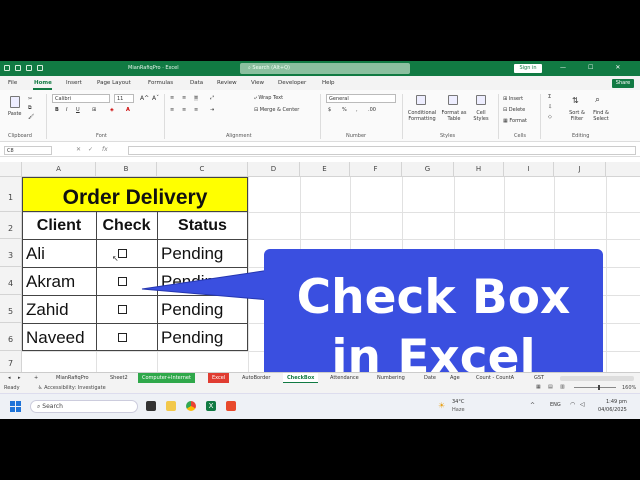 The width and height of the screenshot is (640, 480). Describe the element at coordinates (515, 121) in the screenshot. I see `format-cells-button: ▦ Format` at that location.